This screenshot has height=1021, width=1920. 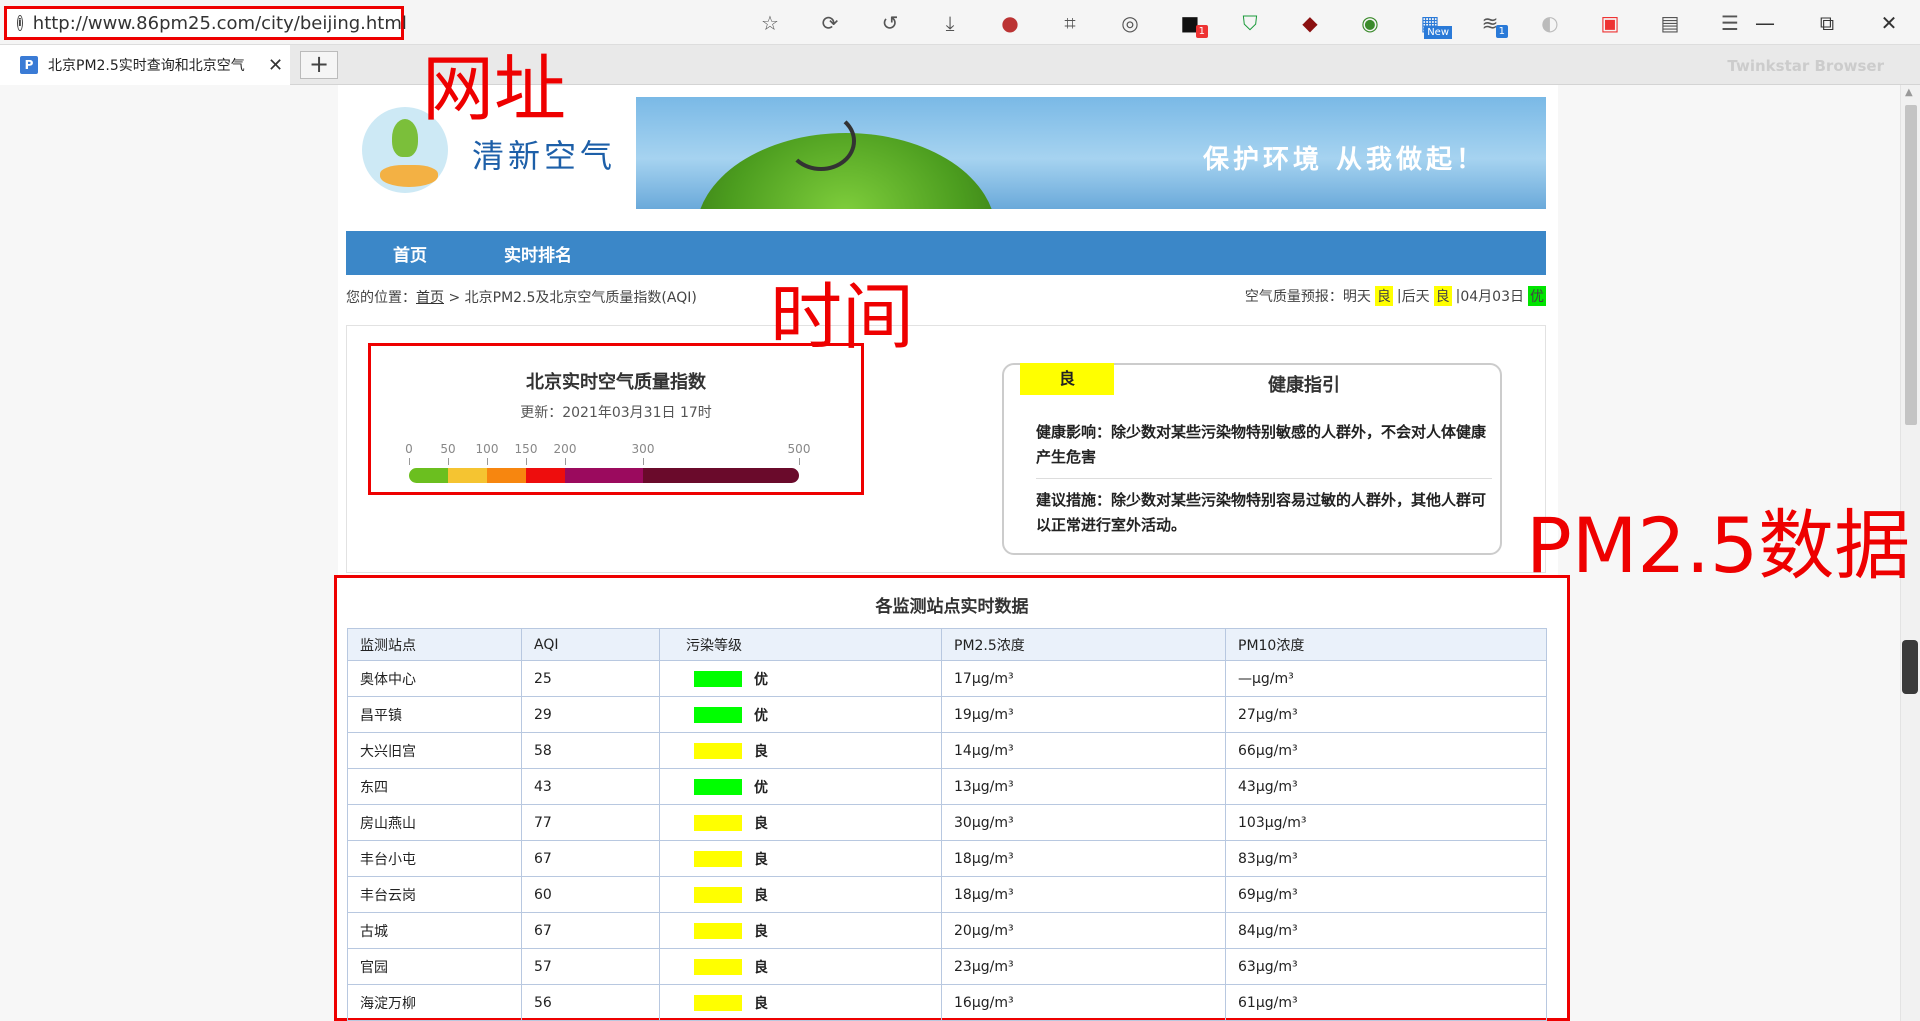 I want to click on station-aqi-cell: 58, so click(x=590, y=750).